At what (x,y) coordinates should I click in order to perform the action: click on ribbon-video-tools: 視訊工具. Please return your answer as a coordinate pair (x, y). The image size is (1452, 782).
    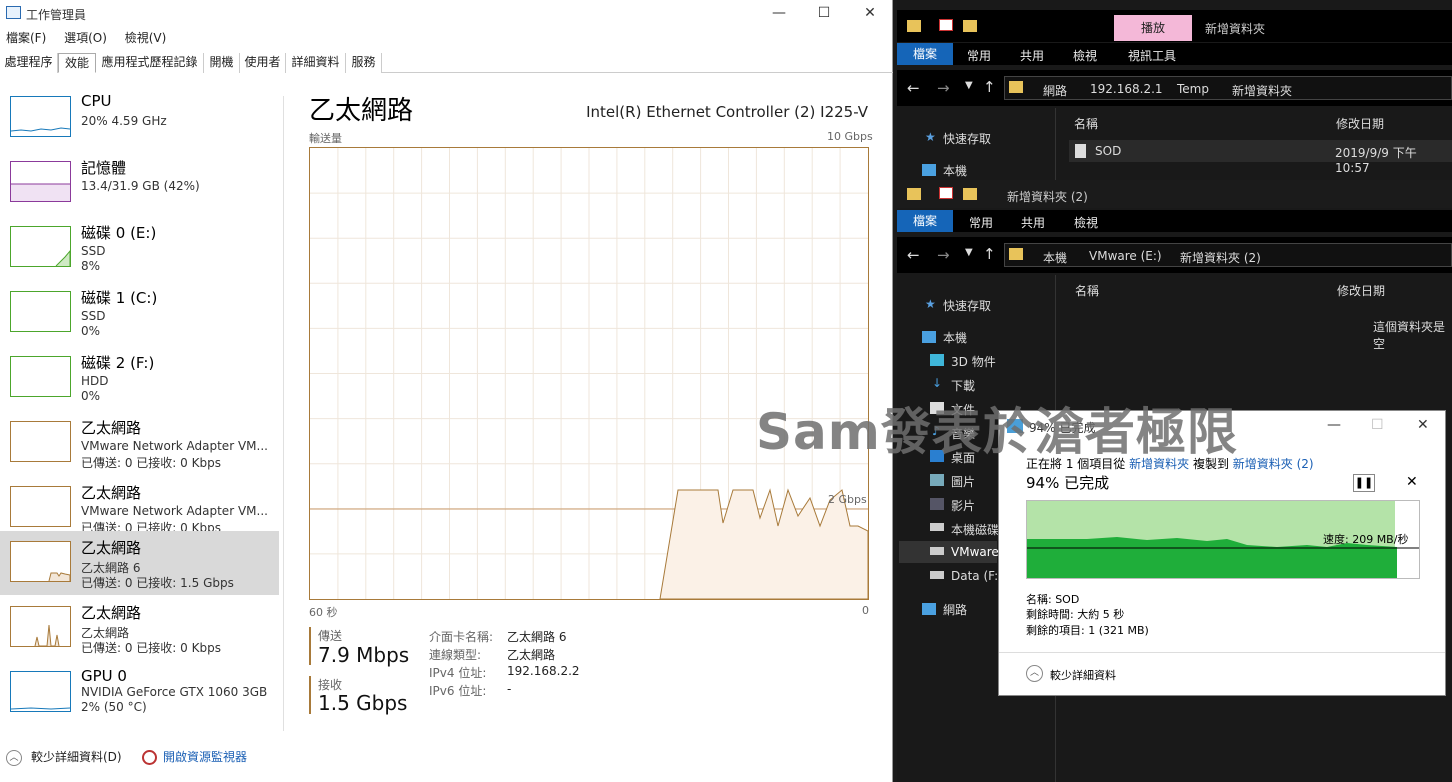
    Looking at the image, I should click on (1152, 55).